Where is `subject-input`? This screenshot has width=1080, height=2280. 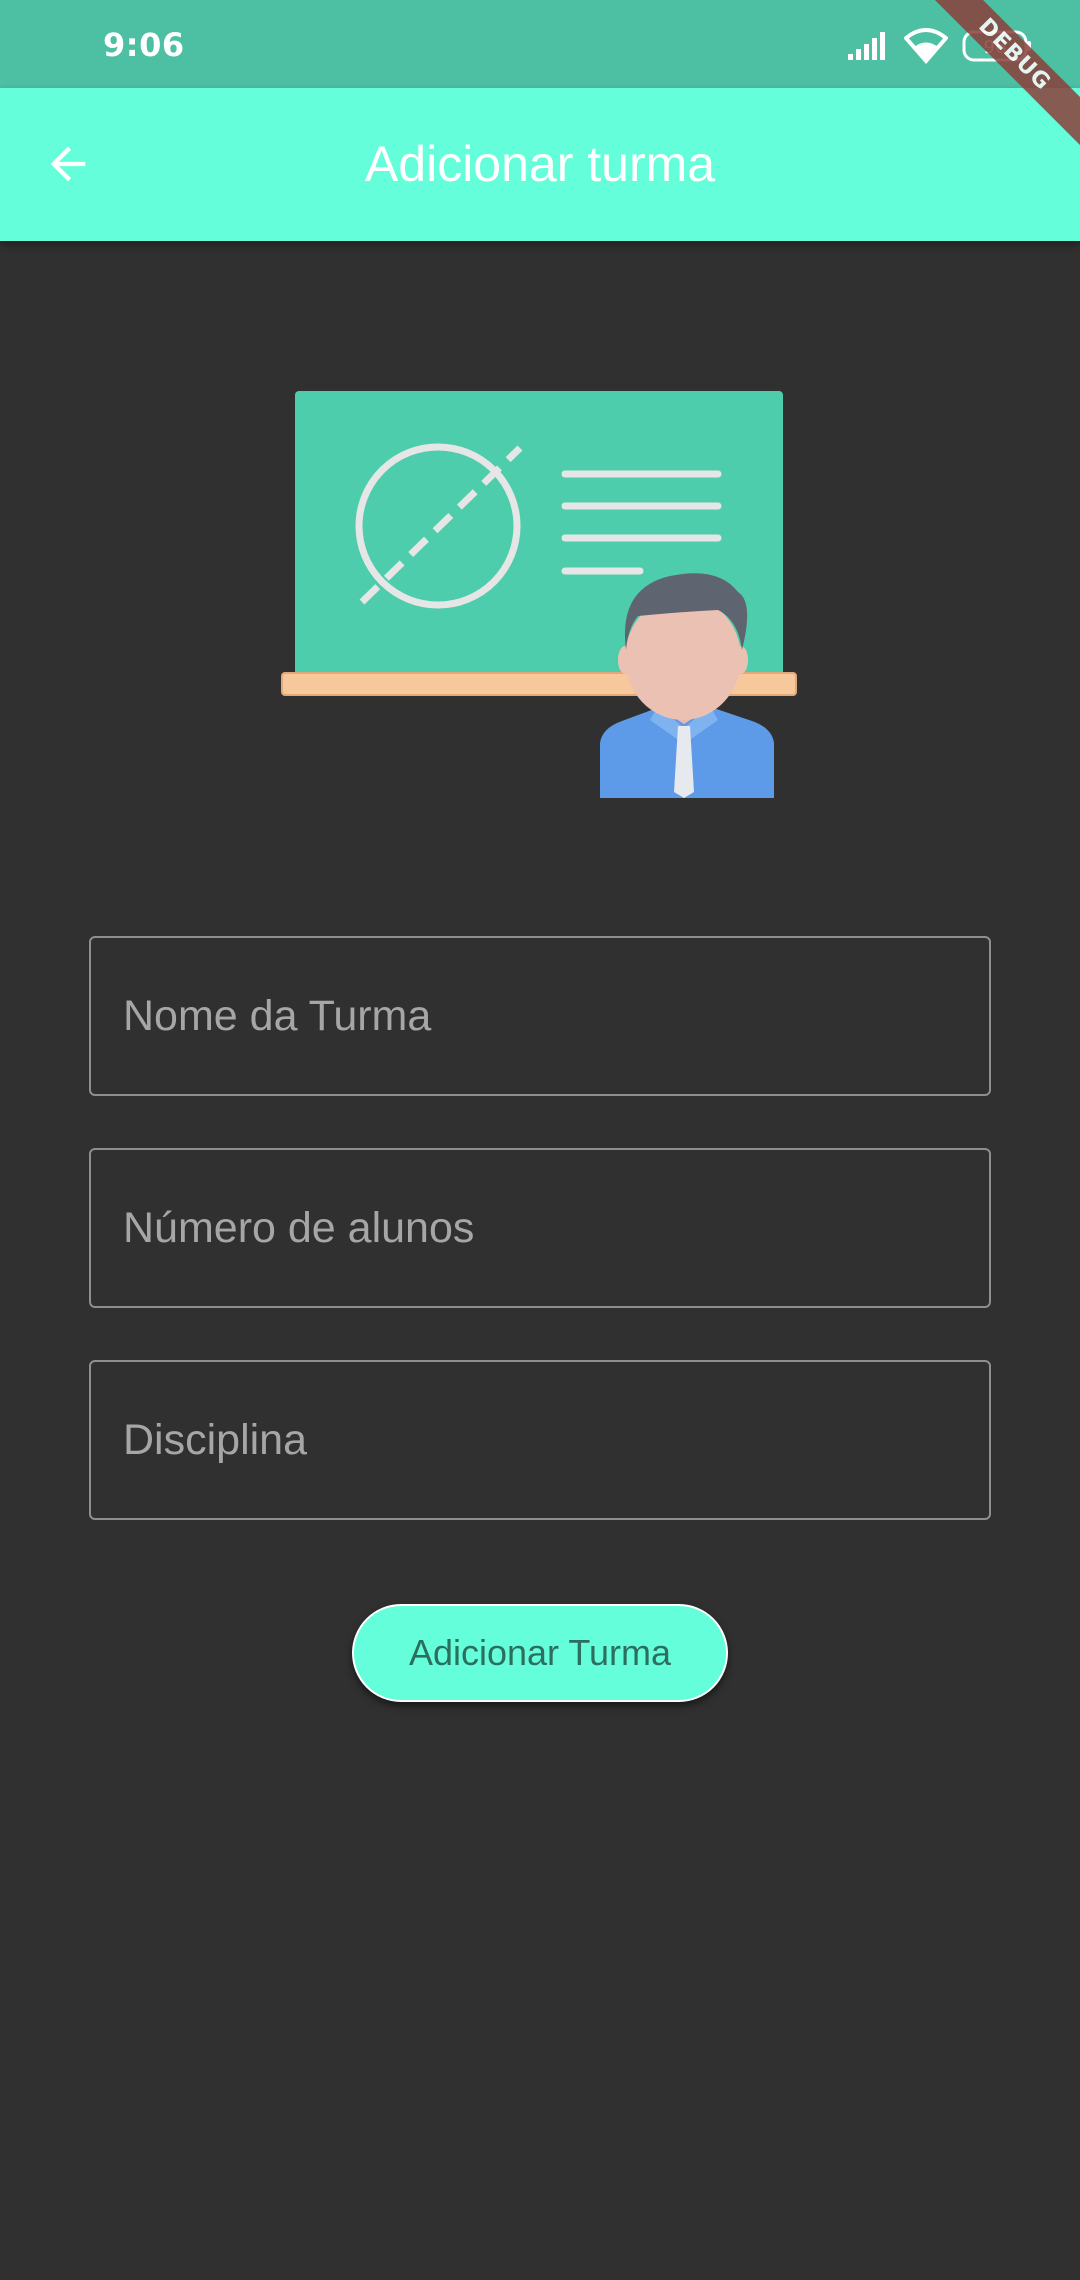
subject-input is located at coordinates (540, 1440).